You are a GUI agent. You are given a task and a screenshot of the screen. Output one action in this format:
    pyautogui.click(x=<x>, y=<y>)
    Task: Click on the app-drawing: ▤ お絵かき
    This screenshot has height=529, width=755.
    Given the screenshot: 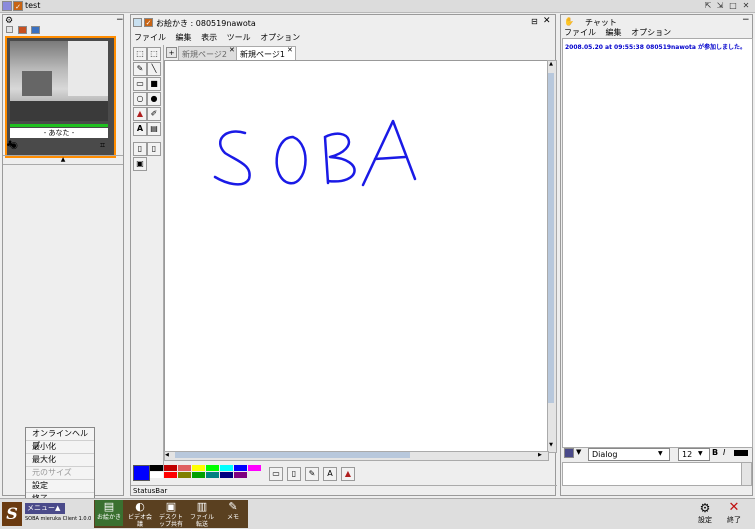 What is the action you would take?
    pyautogui.click(x=109, y=513)
    